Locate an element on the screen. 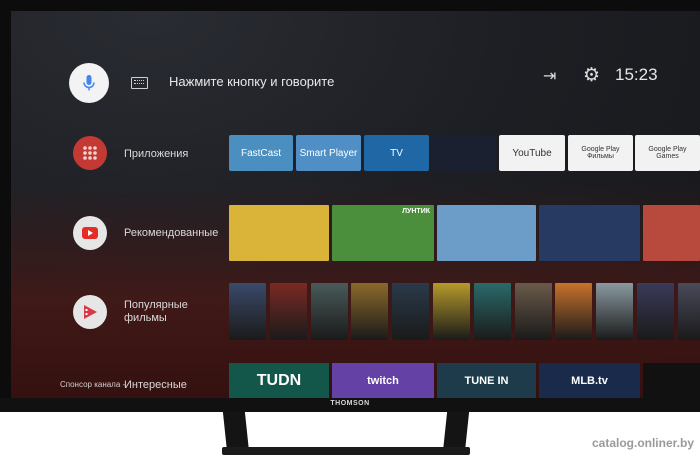  recommended-video-tile: ЛУНТИК is located at coordinates (383, 233).